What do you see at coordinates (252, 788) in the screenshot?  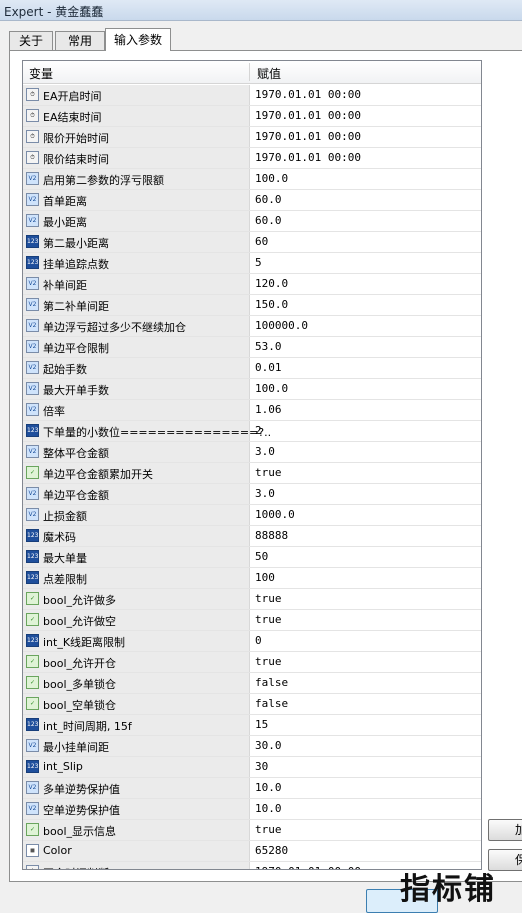 I see `table-row: V2 多单逆势保护值 10.0` at bounding box center [252, 788].